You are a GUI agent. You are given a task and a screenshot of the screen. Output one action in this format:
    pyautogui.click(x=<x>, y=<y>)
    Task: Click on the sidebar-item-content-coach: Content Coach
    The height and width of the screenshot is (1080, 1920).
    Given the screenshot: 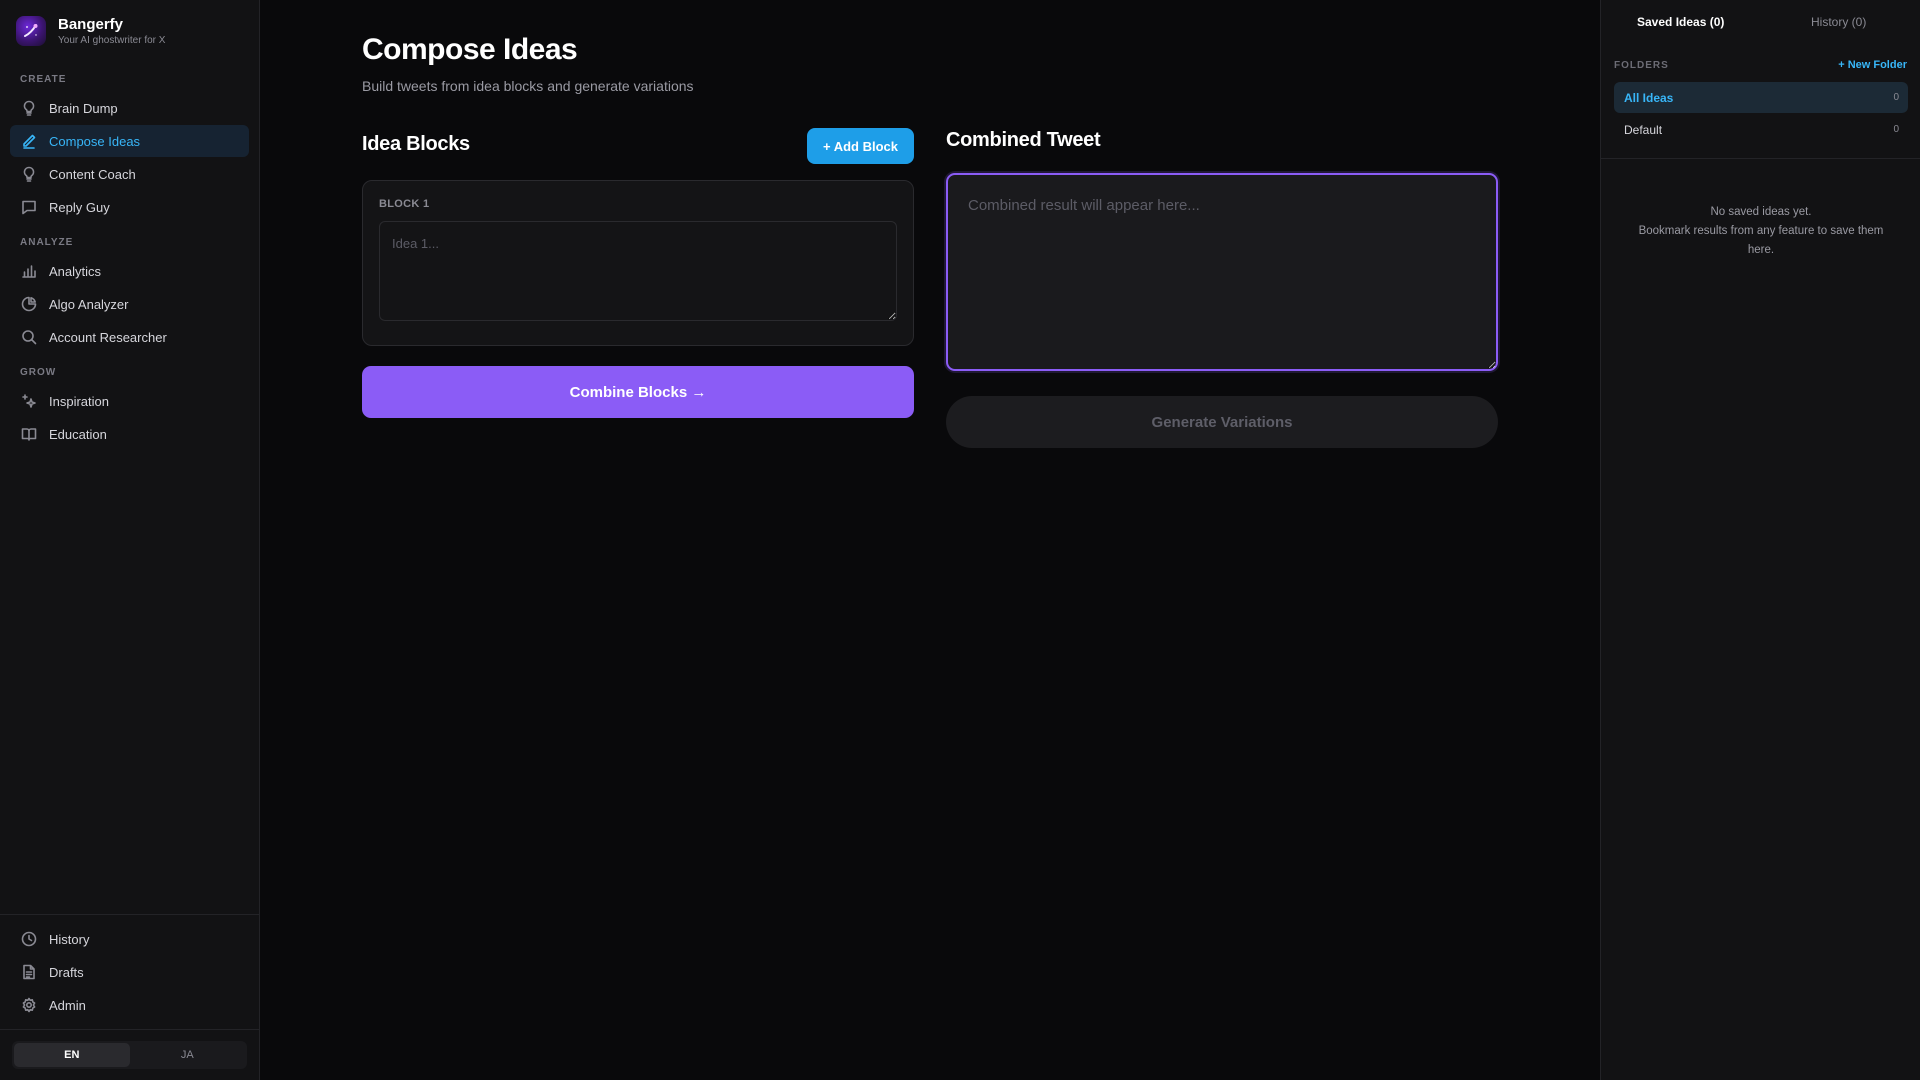 What is the action you would take?
    pyautogui.click(x=129, y=174)
    